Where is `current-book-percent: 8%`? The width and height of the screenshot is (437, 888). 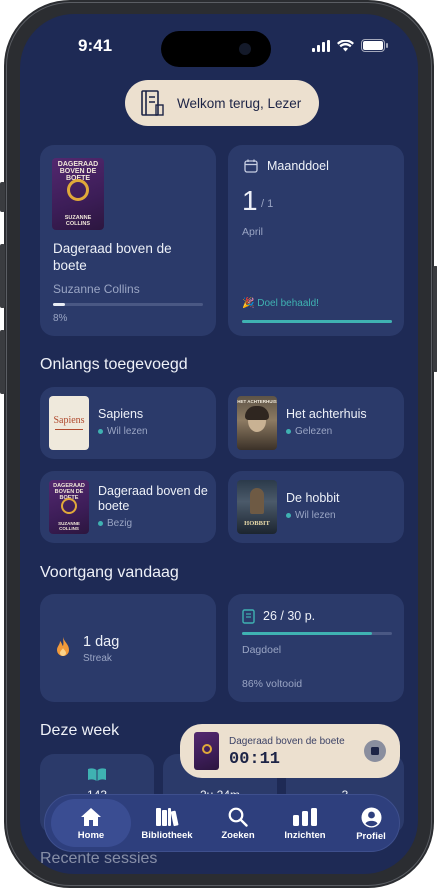
current-book-percent: 8% is located at coordinates (60, 318).